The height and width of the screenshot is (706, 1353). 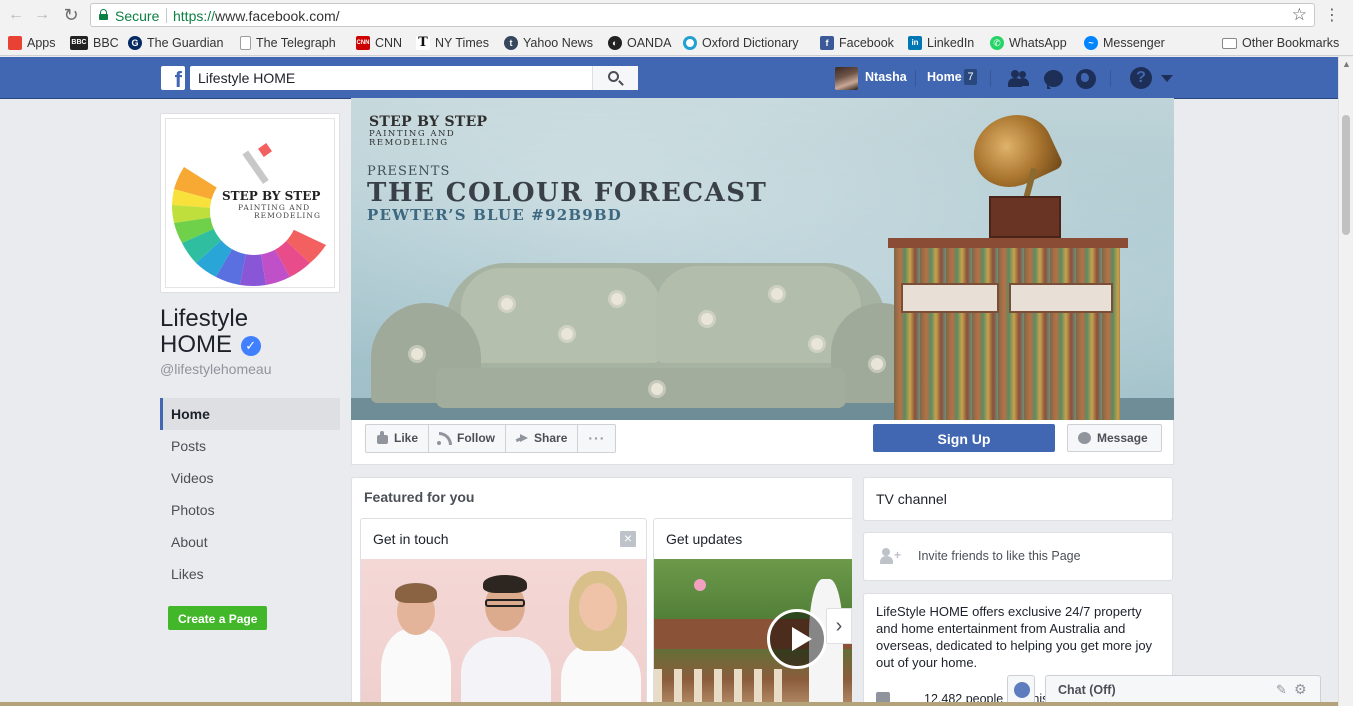 What do you see at coordinates (1345, 381) in the screenshot?
I see `page-scrollbar: ▲` at bounding box center [1345, 381].